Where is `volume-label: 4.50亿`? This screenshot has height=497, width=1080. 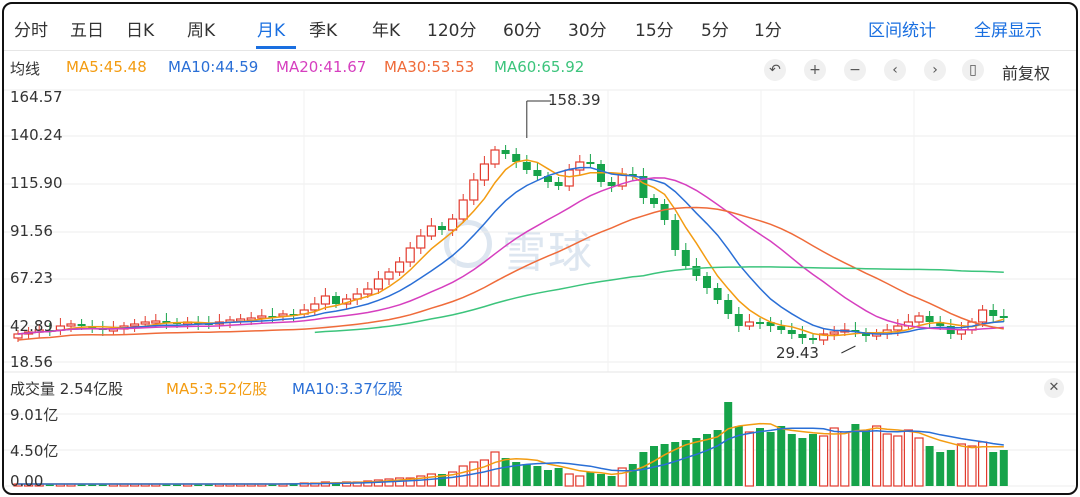 volume-label: 4.50亿 is located at coordinates (34, 451).